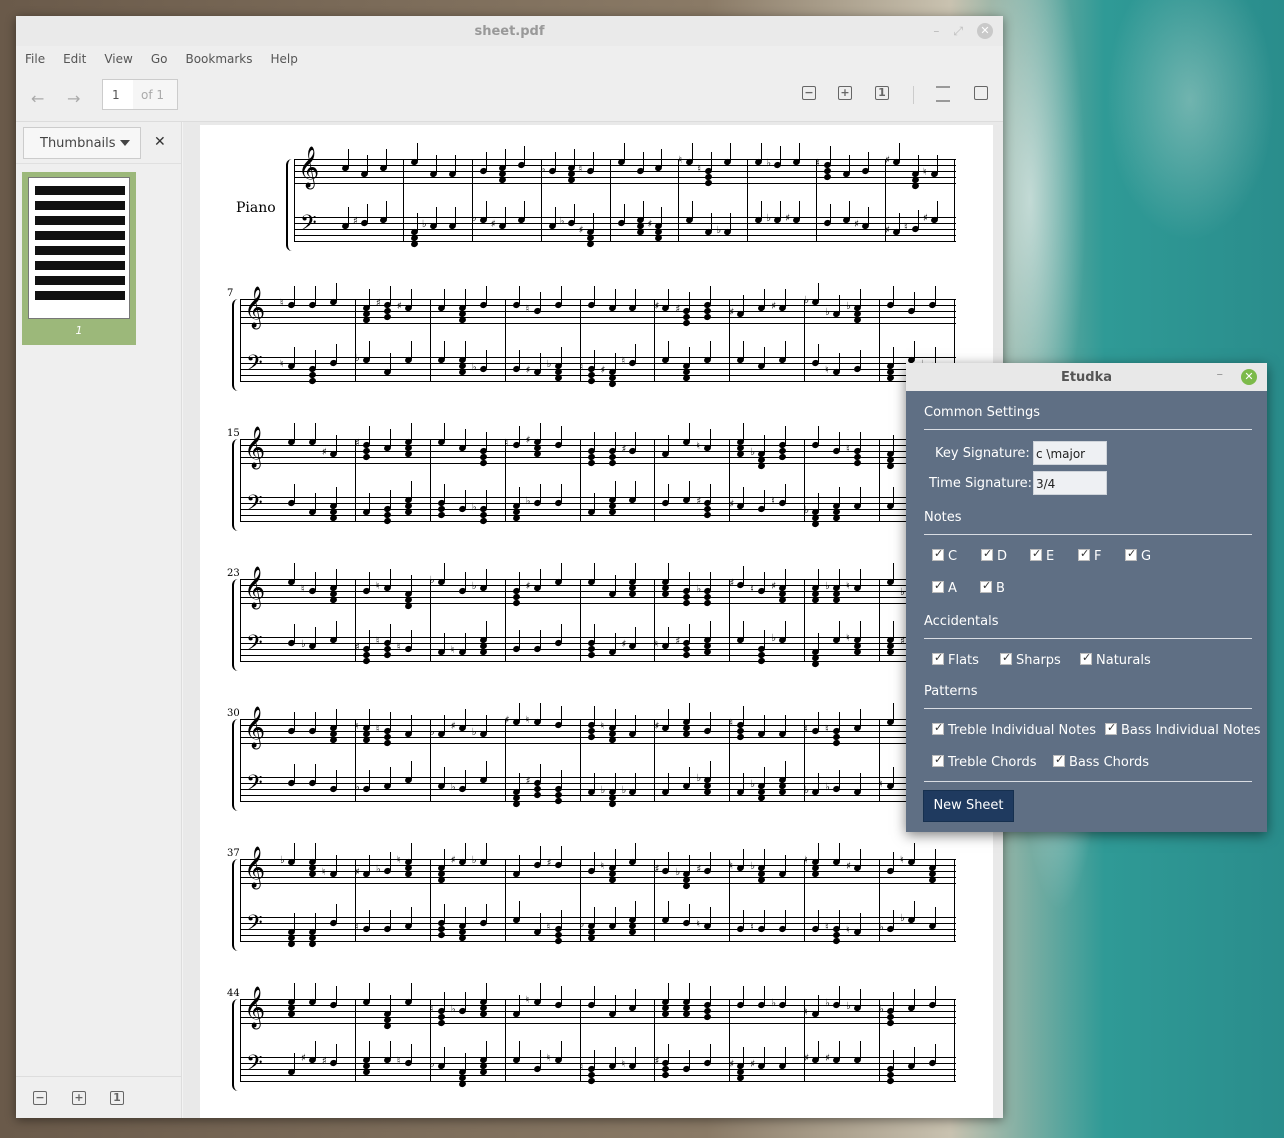  What do you see at coordinates (233, 853) in the screenshot?
I see `measure-number: 37` at bounding box center [233, 853].